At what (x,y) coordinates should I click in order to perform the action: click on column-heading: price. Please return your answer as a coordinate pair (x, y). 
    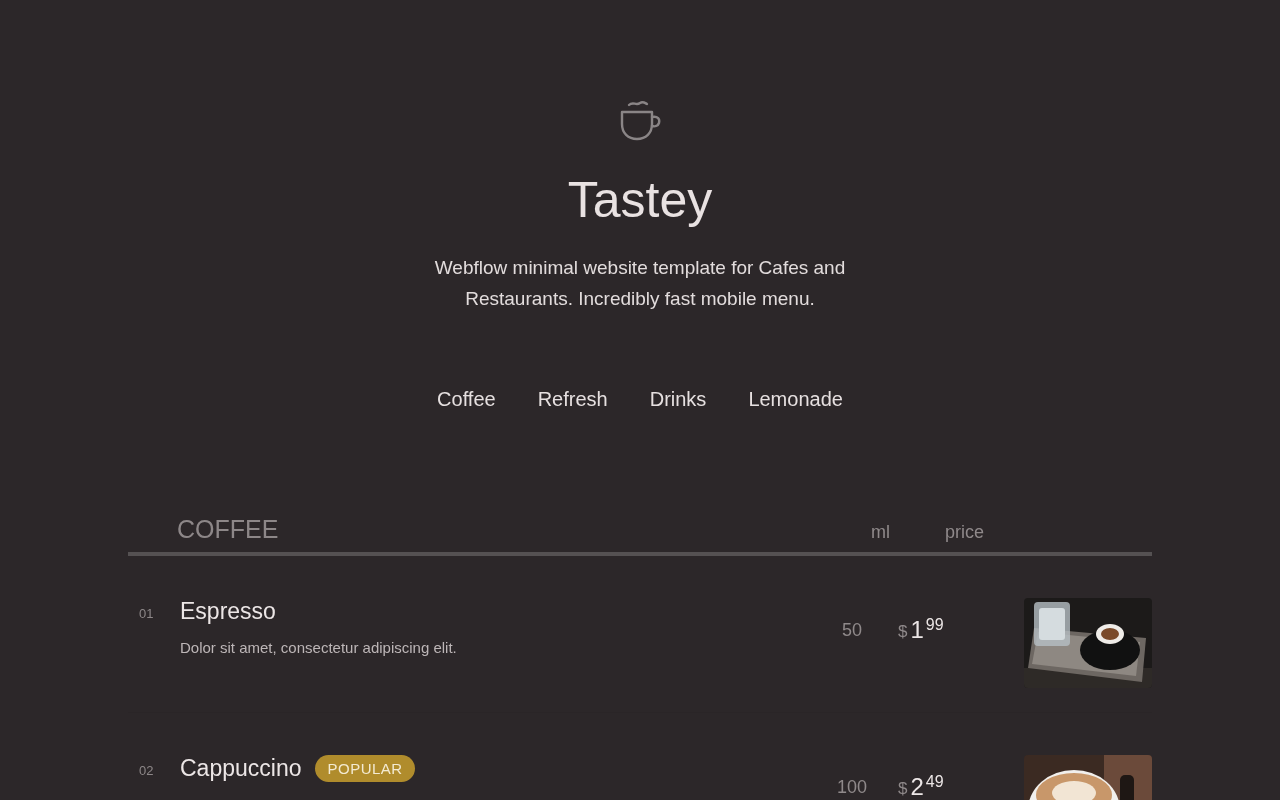
    Looking at the image, I should click on (964, 532).